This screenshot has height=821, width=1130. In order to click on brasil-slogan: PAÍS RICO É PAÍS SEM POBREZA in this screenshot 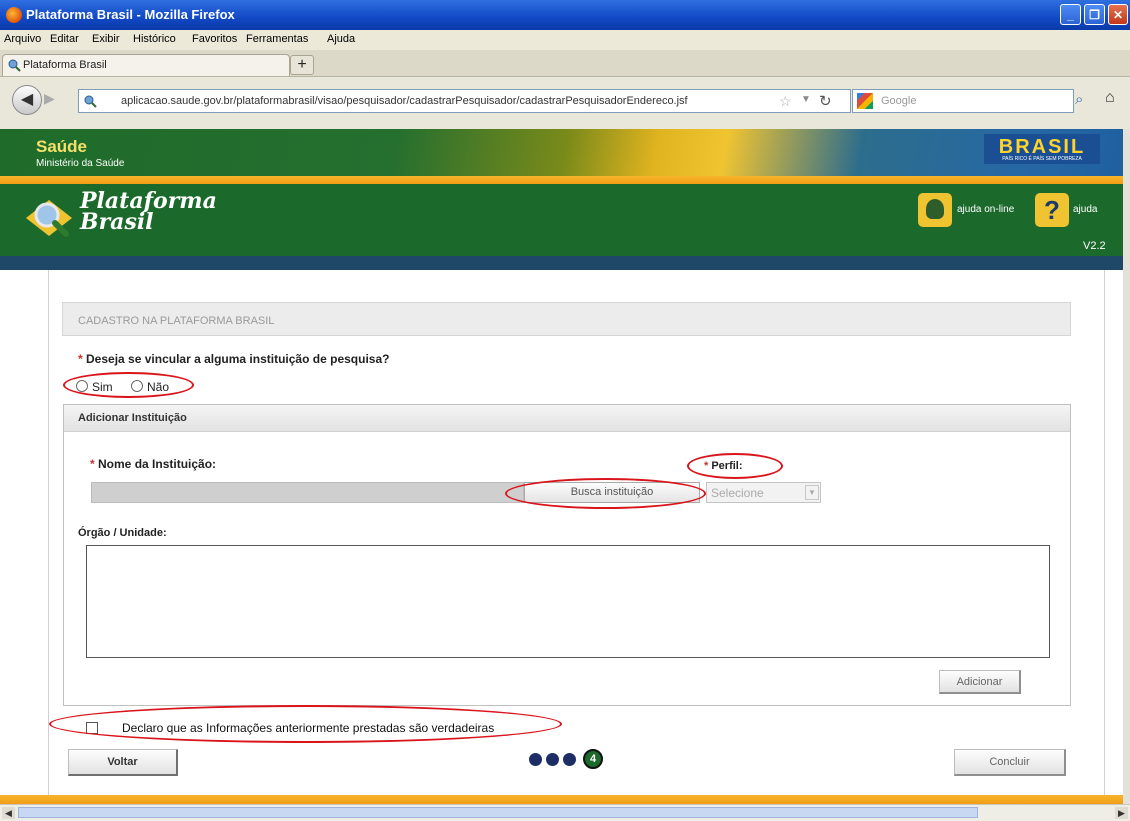, I will do `click(1042, 159)`.